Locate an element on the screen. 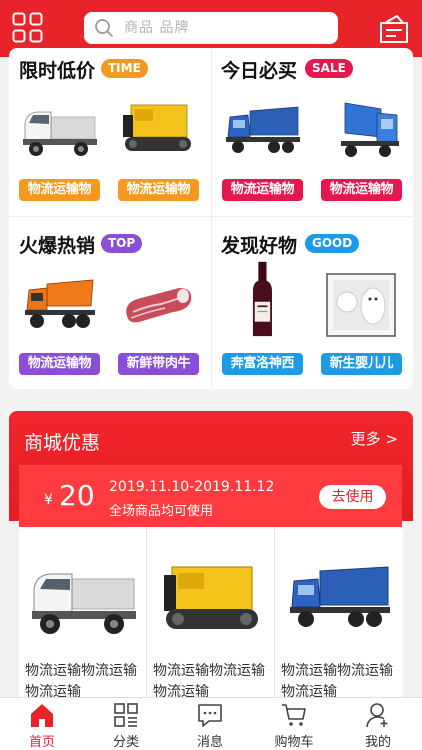 The image size is (422, 750). section-badge: SALE is located at coordinates (329, 68).